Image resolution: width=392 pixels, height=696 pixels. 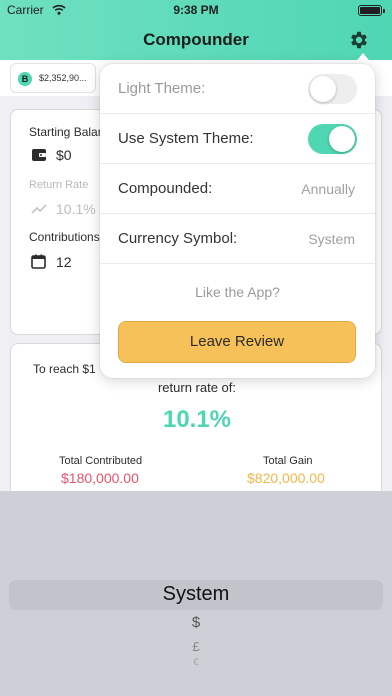 What do you see at coordinates (64, 237) in the screenshot?
I see `contributions-label: Contributions` at bounding box center [64, 237].